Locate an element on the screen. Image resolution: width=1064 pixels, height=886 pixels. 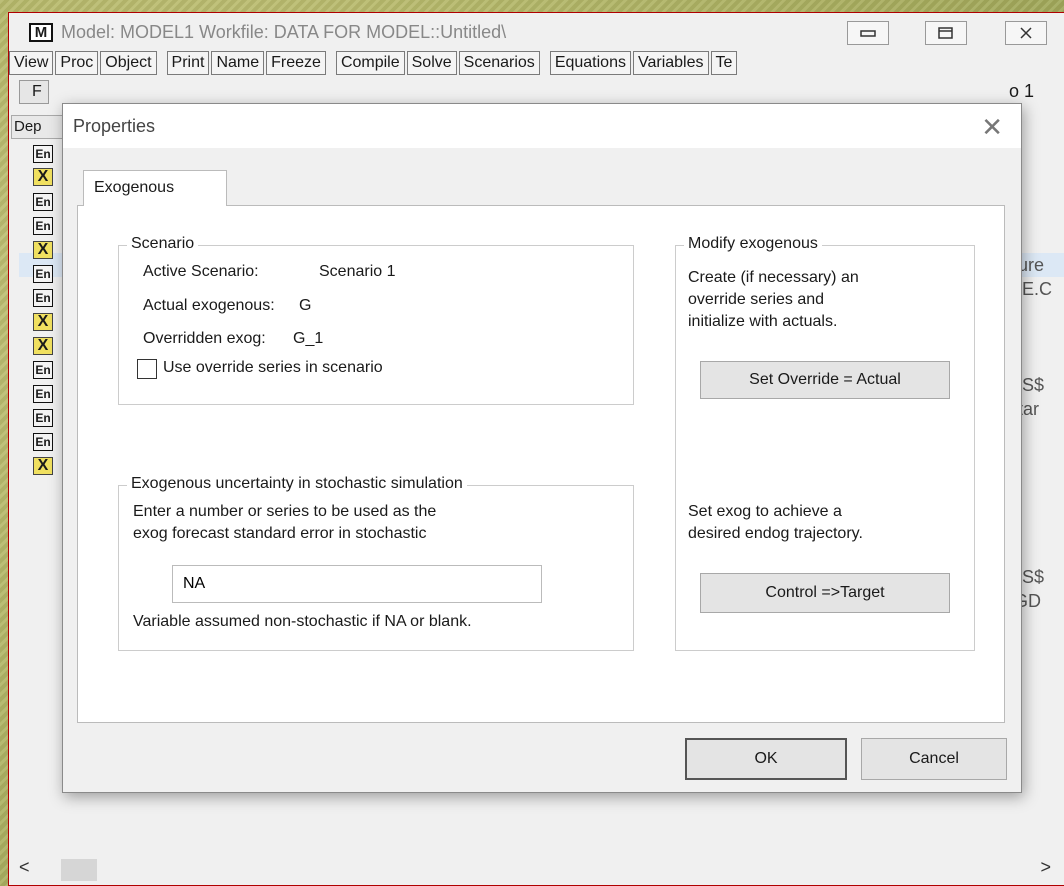
close-window-button is located at coordinates (1026, 33).